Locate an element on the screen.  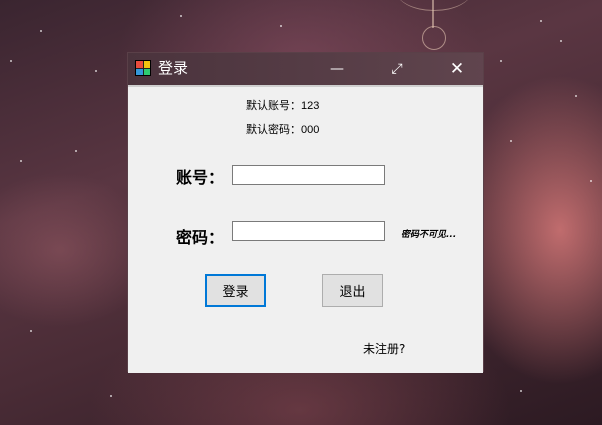
minimize-button: — is located at coordinates (337, 69).